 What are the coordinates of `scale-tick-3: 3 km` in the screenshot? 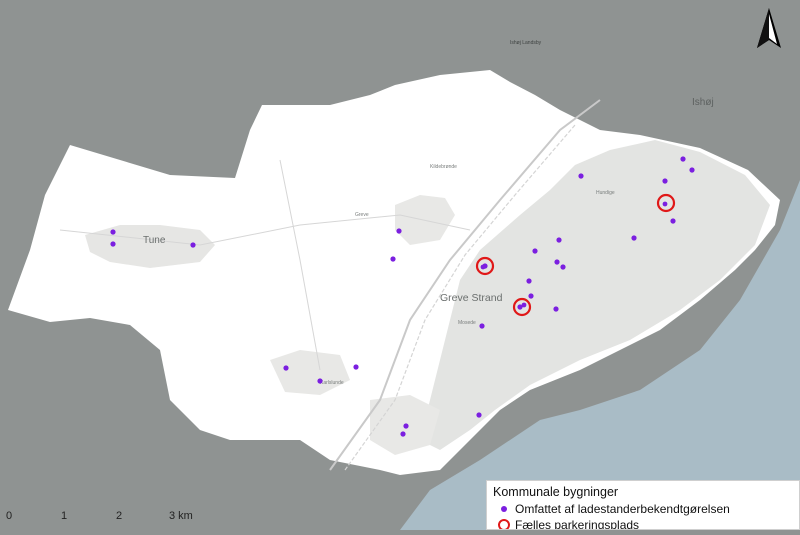 It's located at (181, 516).